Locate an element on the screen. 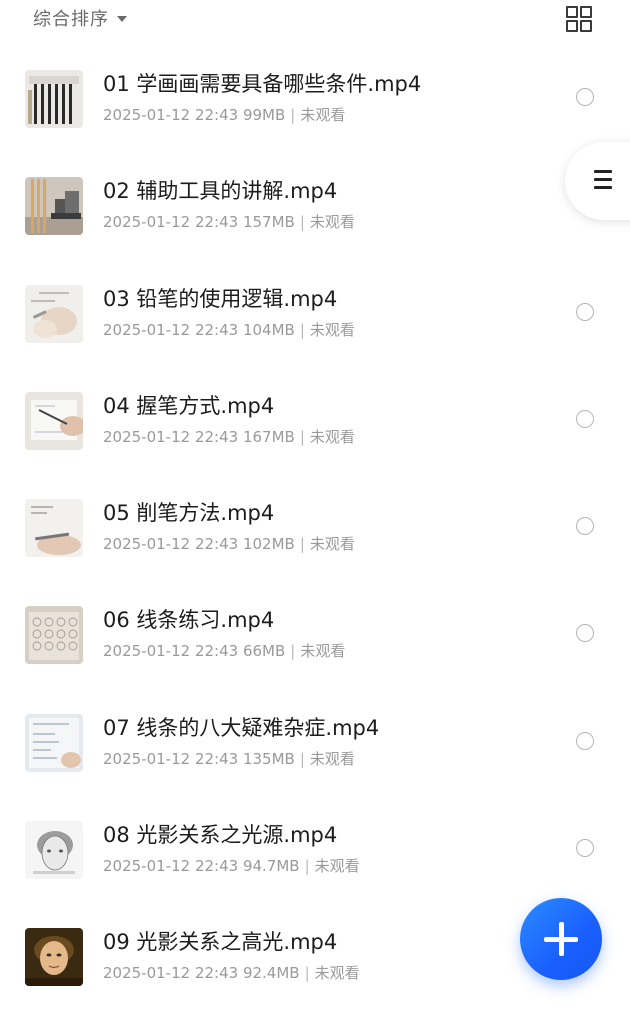  file-size: 66MB is located at coordinates (264, 651).